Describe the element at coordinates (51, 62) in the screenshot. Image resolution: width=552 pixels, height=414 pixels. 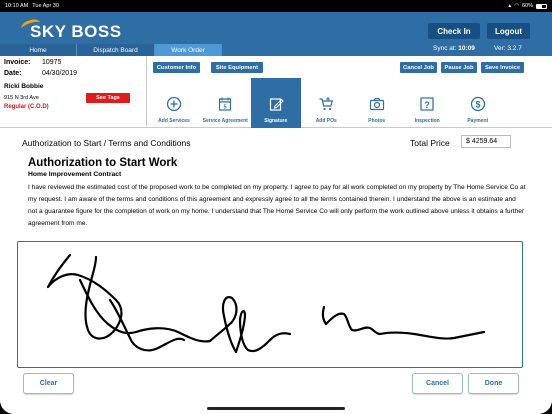
I see `invoice-number: 10975` at that location.